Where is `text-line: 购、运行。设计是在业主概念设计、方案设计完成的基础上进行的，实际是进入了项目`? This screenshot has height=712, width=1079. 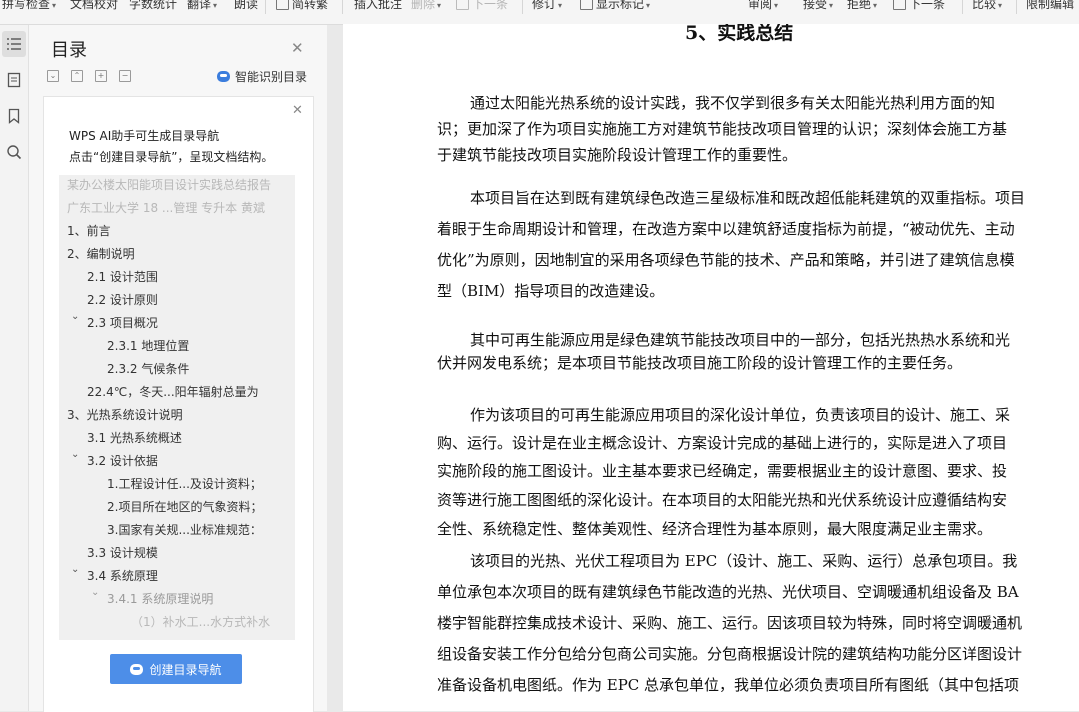 text-line: 购、运行。设计是在业主概念设计、方案设计完成的基础上进行的，实际是进入了项目 is located at coordinates (722, 442).